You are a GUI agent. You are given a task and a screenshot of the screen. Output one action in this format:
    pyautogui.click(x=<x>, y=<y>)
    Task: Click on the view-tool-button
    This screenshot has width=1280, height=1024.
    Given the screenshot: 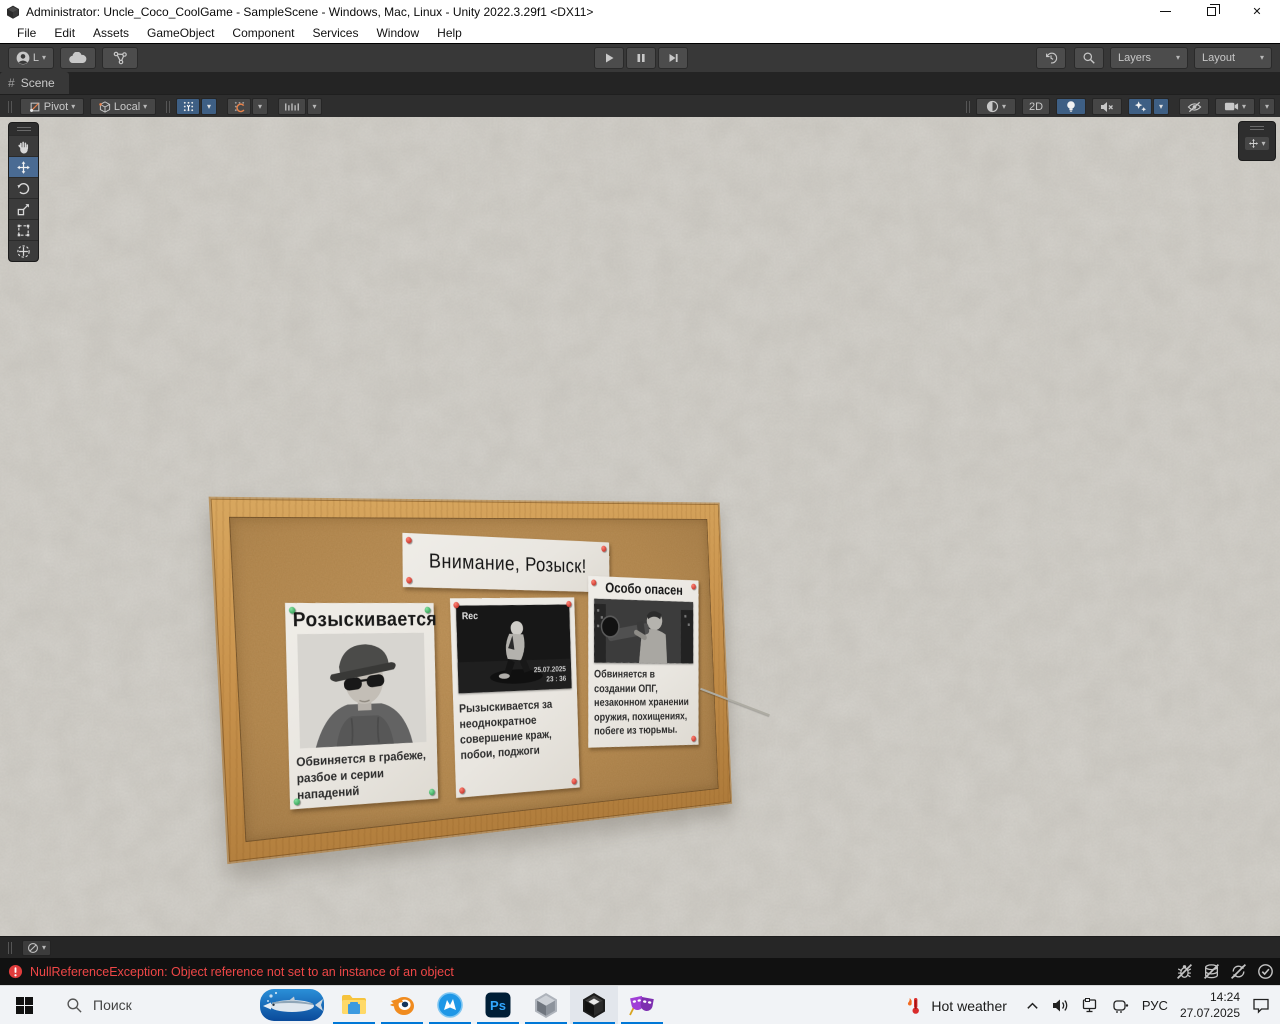 What is the action you would take?
    pyautogui.click(x=23, y=145)
    